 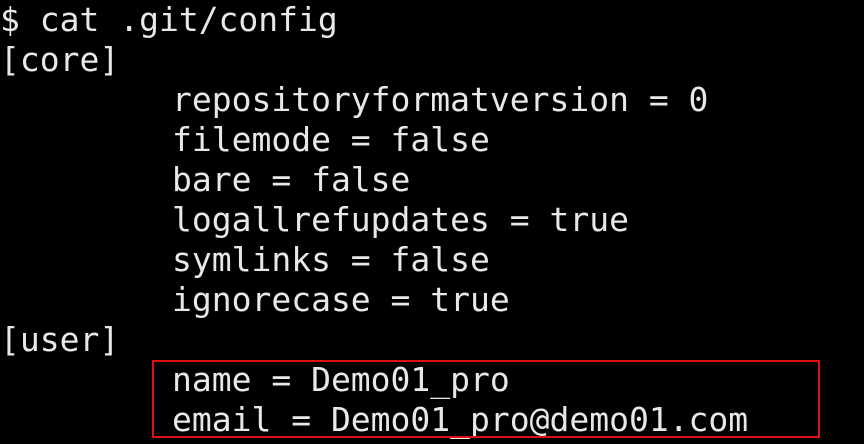 What do you see at coordinates (331, 139) in the screenshot?
I see `config-line-filemode: filemode = false` at bounding box center [331, 139].